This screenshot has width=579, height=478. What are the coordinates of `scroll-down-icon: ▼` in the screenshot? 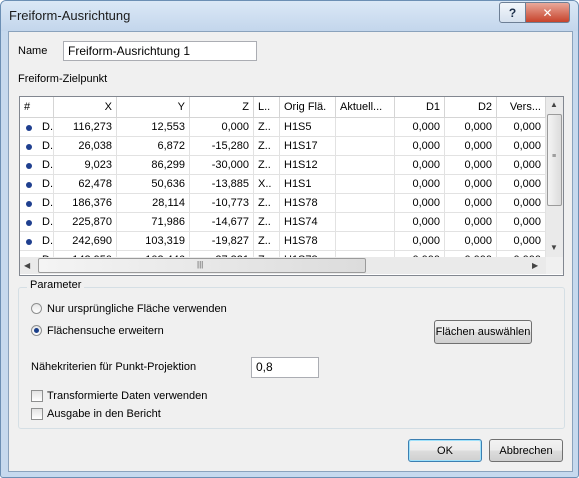 It's located at (554, 247).